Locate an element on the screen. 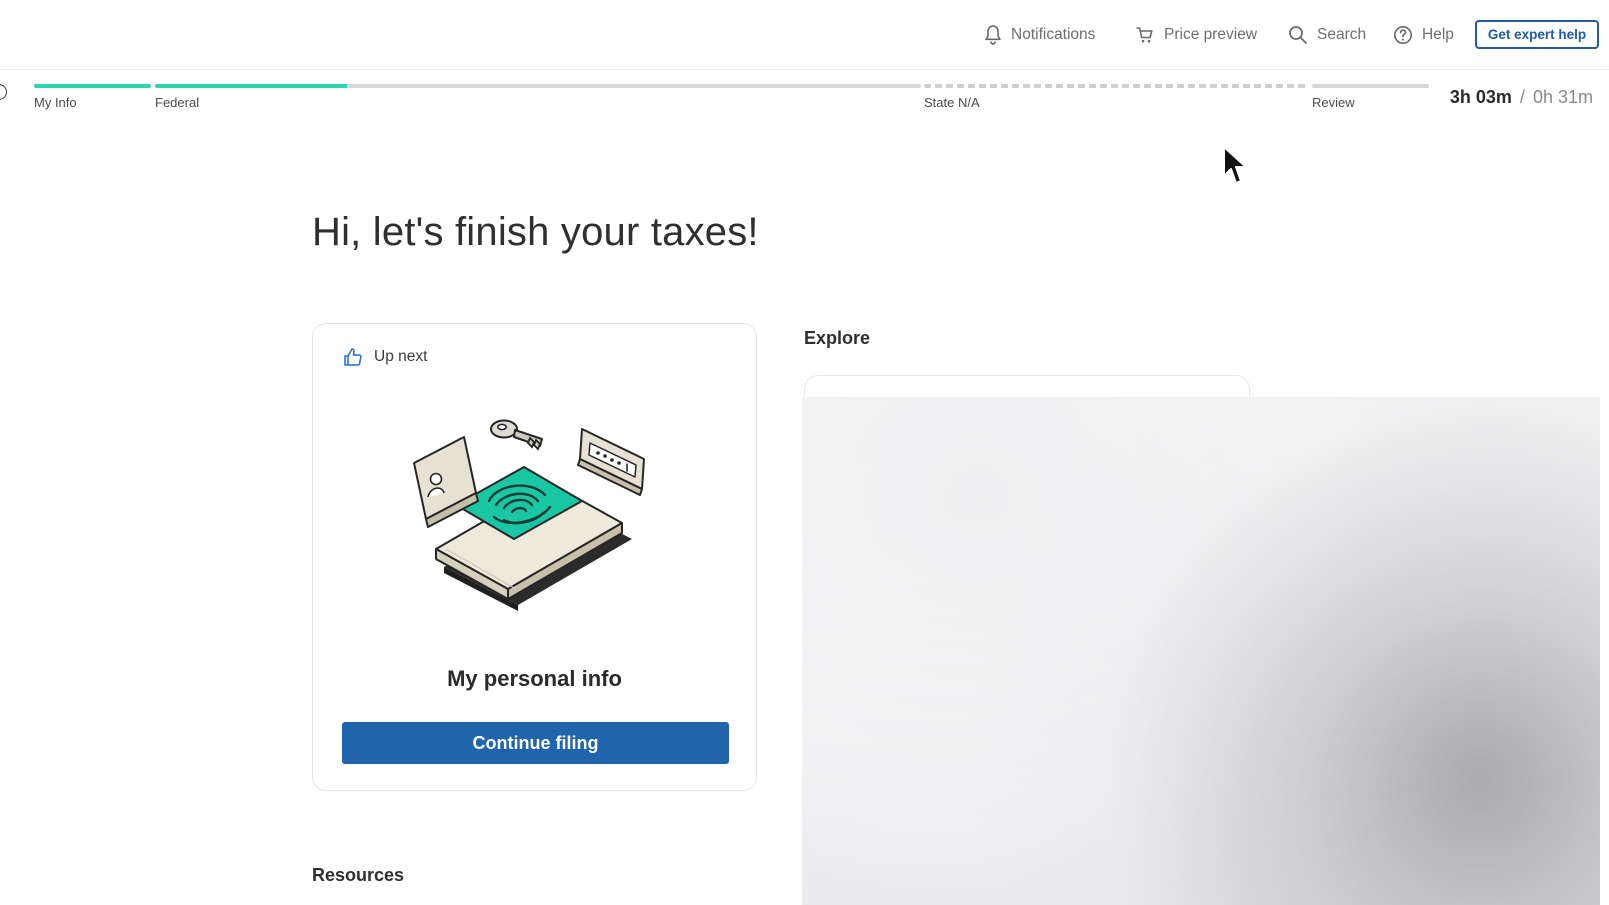 This screenshot has height=905, width=1609. mouse-pointer-icon is located at coordinates (1235, 165).